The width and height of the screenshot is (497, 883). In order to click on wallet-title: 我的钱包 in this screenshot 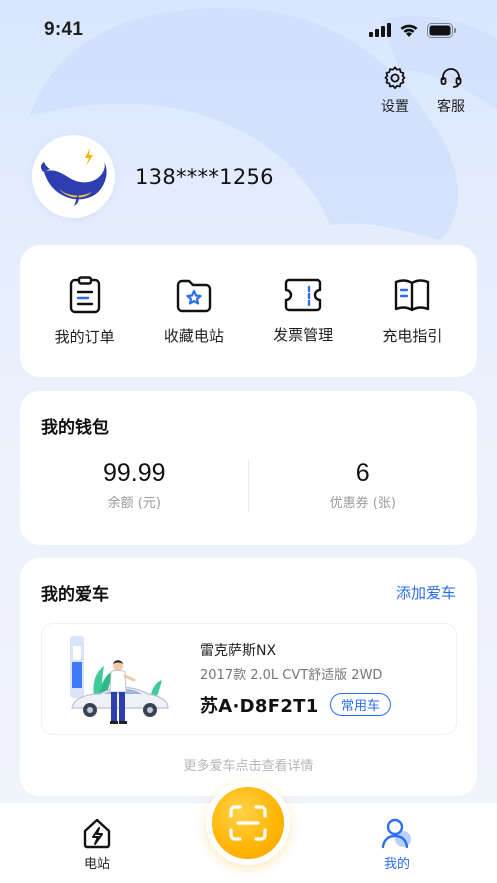, I will do `click(75, 428)`.